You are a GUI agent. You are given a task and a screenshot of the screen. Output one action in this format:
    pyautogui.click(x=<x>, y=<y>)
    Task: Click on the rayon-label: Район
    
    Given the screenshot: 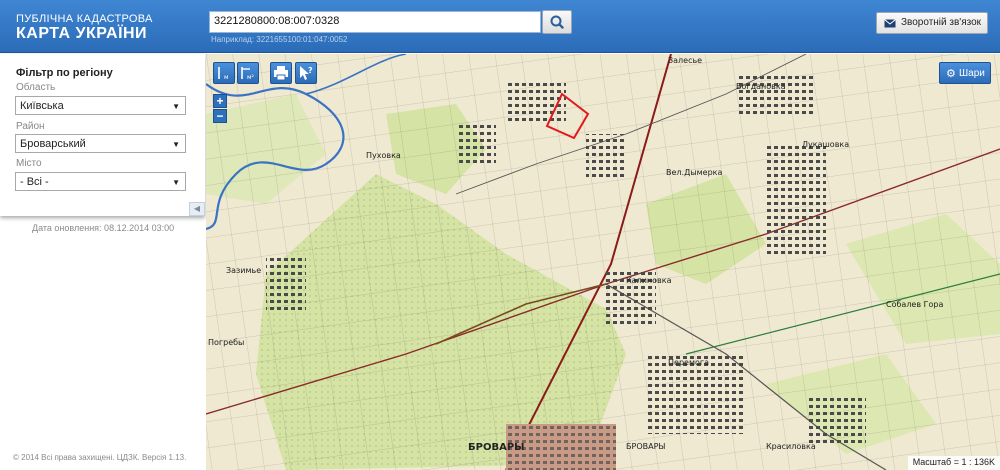 What is the action you would take?
    pyautogui.click(x=30, y=126)
    